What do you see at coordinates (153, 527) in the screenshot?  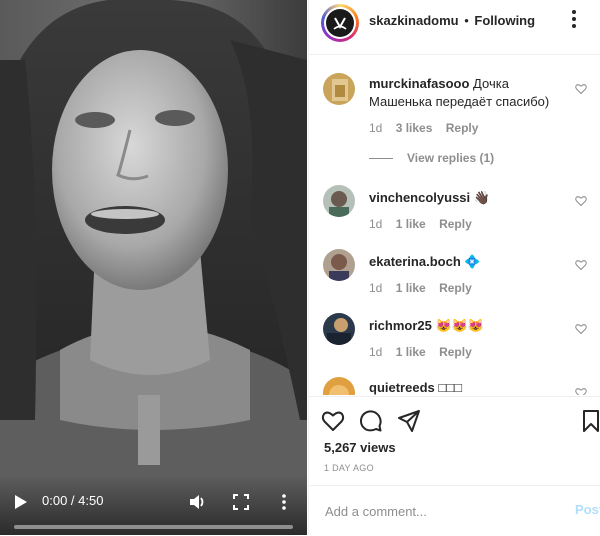 I see `video-progress-bar` at bounding box center [153, 527].